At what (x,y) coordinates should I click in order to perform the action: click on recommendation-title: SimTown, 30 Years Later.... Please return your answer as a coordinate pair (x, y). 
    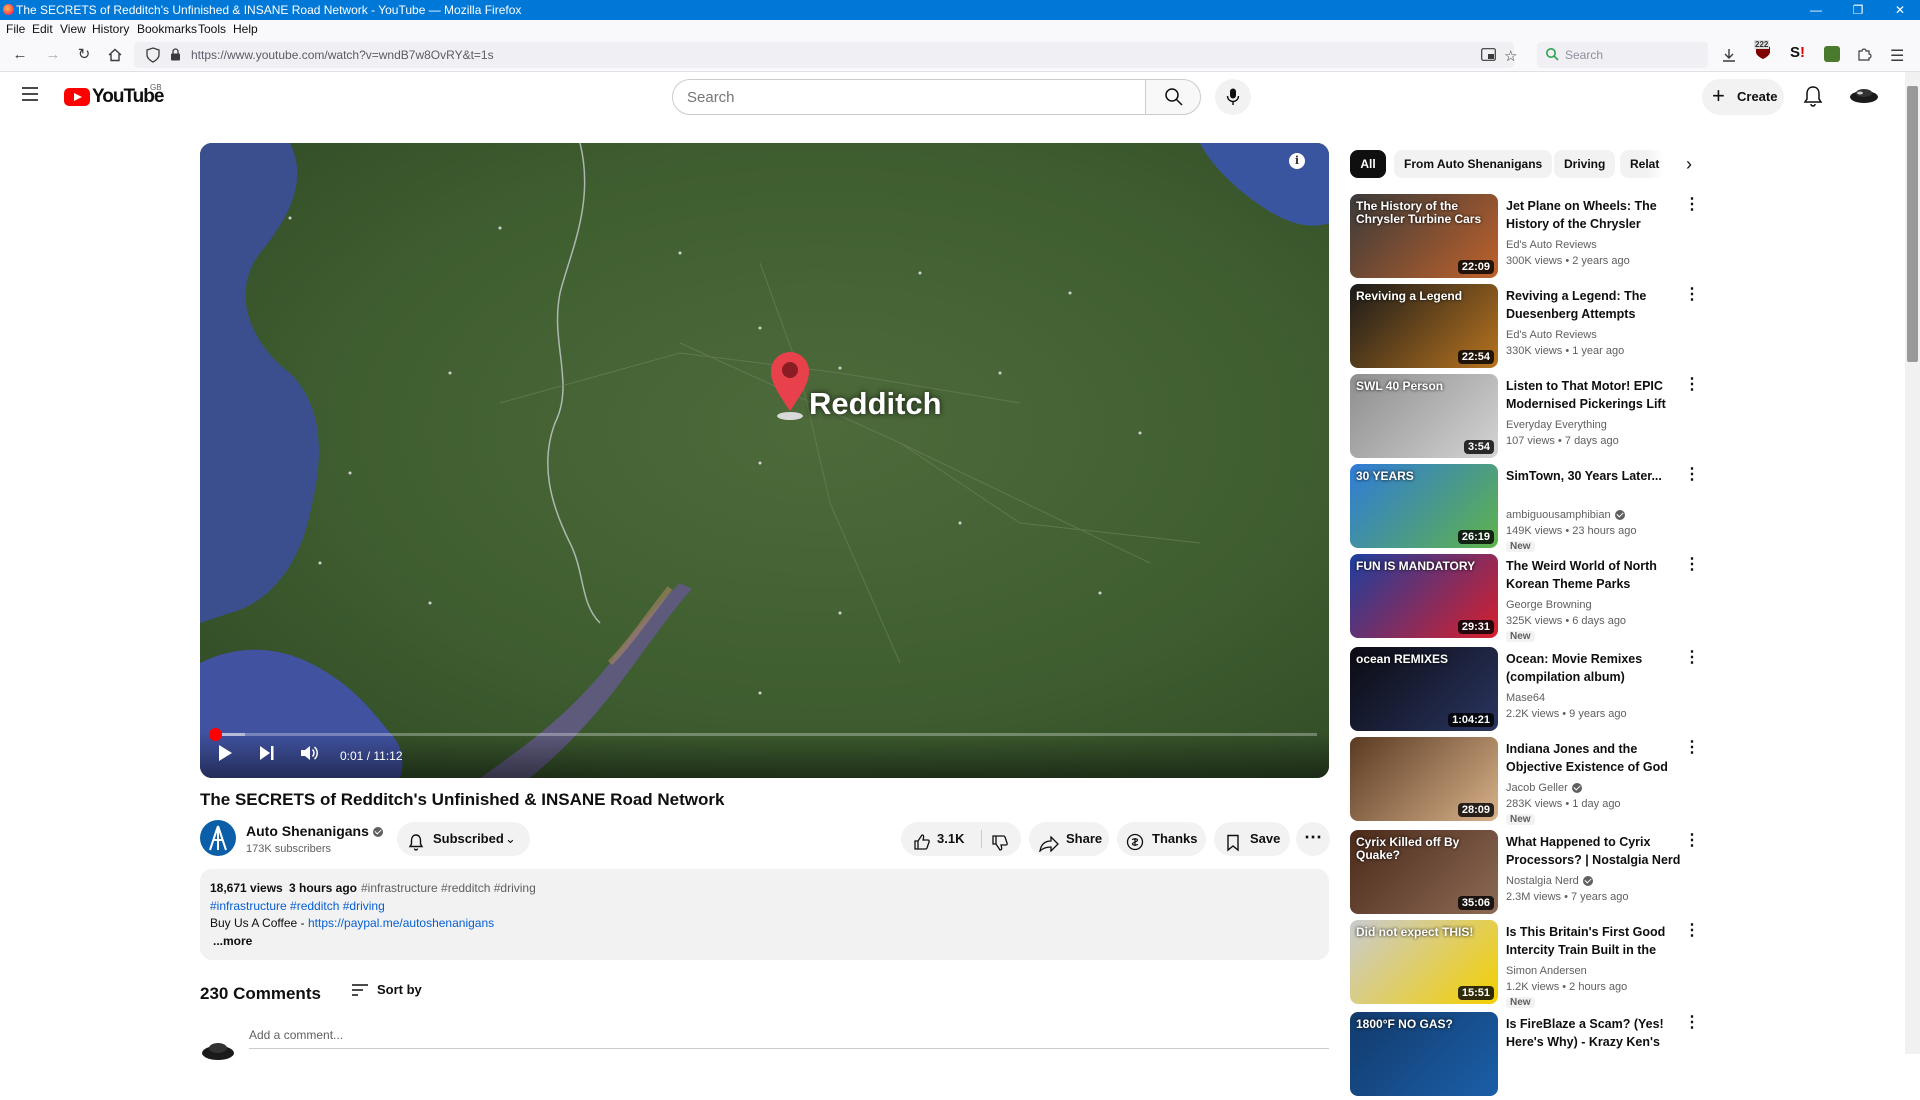
    Looking at the image, I should click on (1596, 476).